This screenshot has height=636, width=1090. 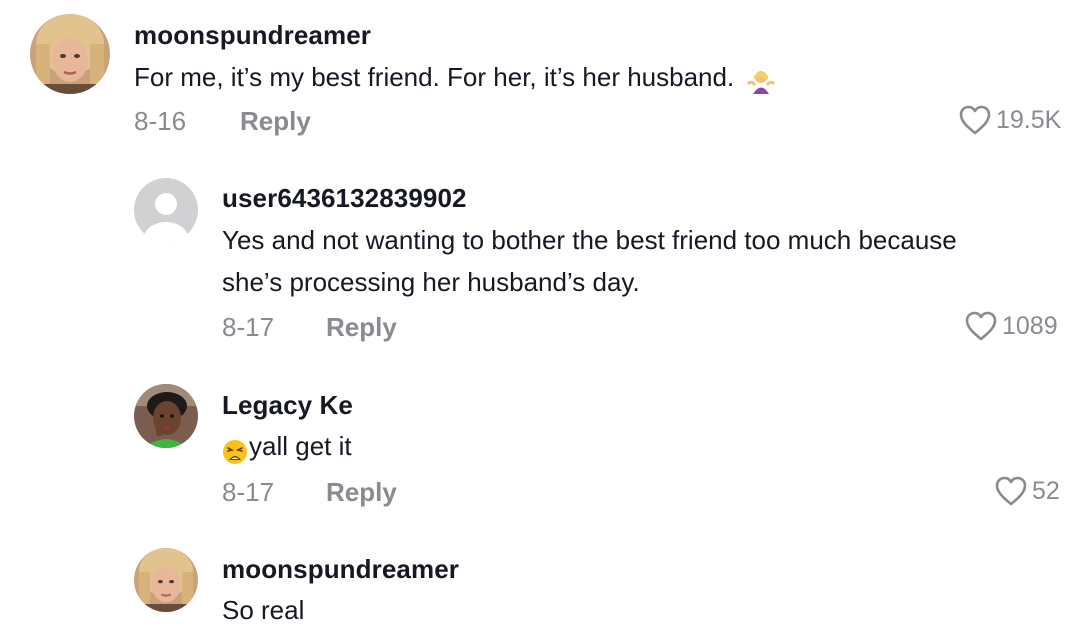 I want to click on like-button: 19.5K, so click(x=1009, y=120).